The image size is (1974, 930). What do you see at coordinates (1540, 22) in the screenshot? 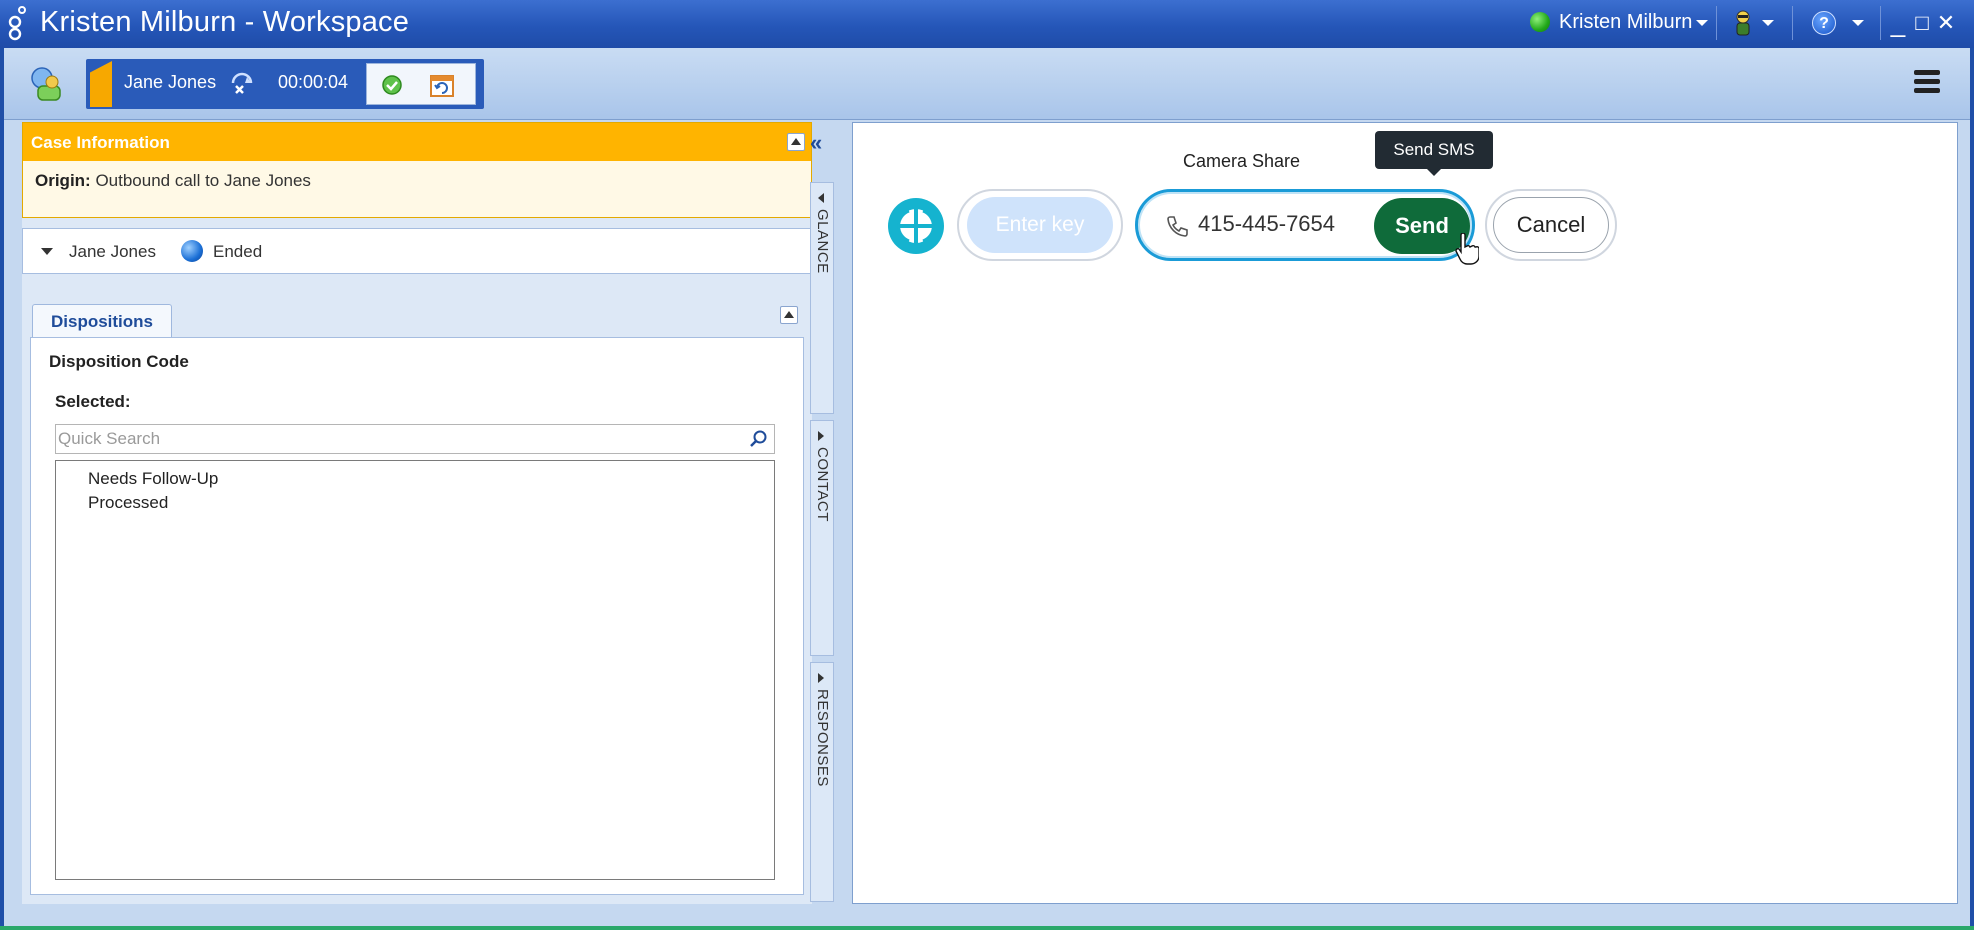
I see `presence-status-icon` at bounding box center [1540, 22].